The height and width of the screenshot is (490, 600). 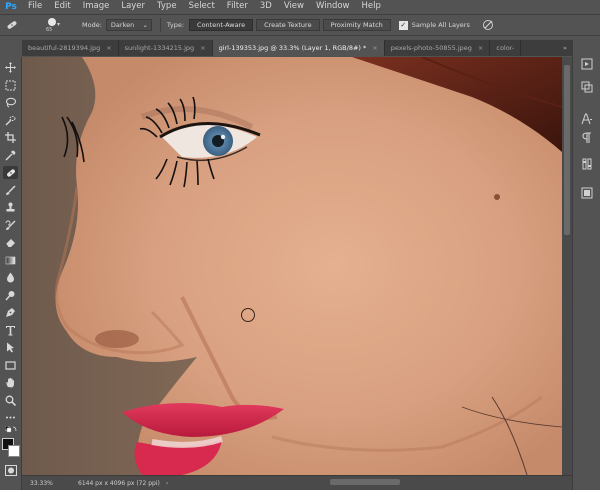 What do you see at coordinates (567, 150) in the screenshot?
I see `scrollbar-thumb` at bounding box center [567, 150].